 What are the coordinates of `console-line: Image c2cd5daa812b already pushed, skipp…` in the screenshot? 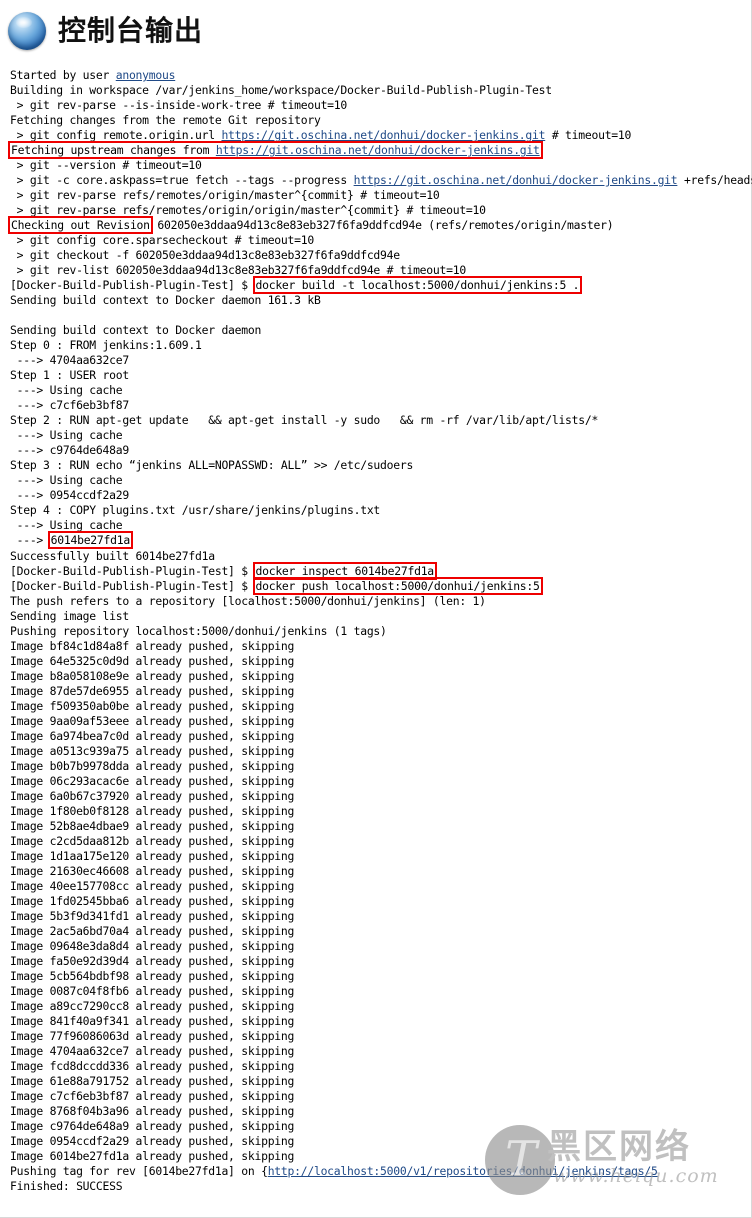 It's located at (381, 841).